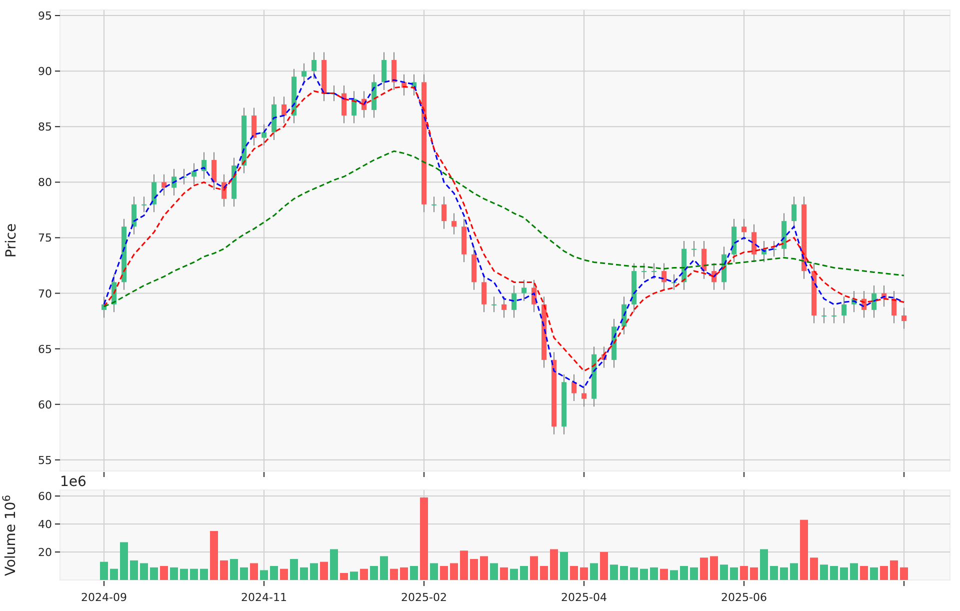 The image size is (960, 611). What do you see at coordinates (424, 597) in the screenshot?
I see `tick-label: 2025-02` at bounding box center [424, 597].